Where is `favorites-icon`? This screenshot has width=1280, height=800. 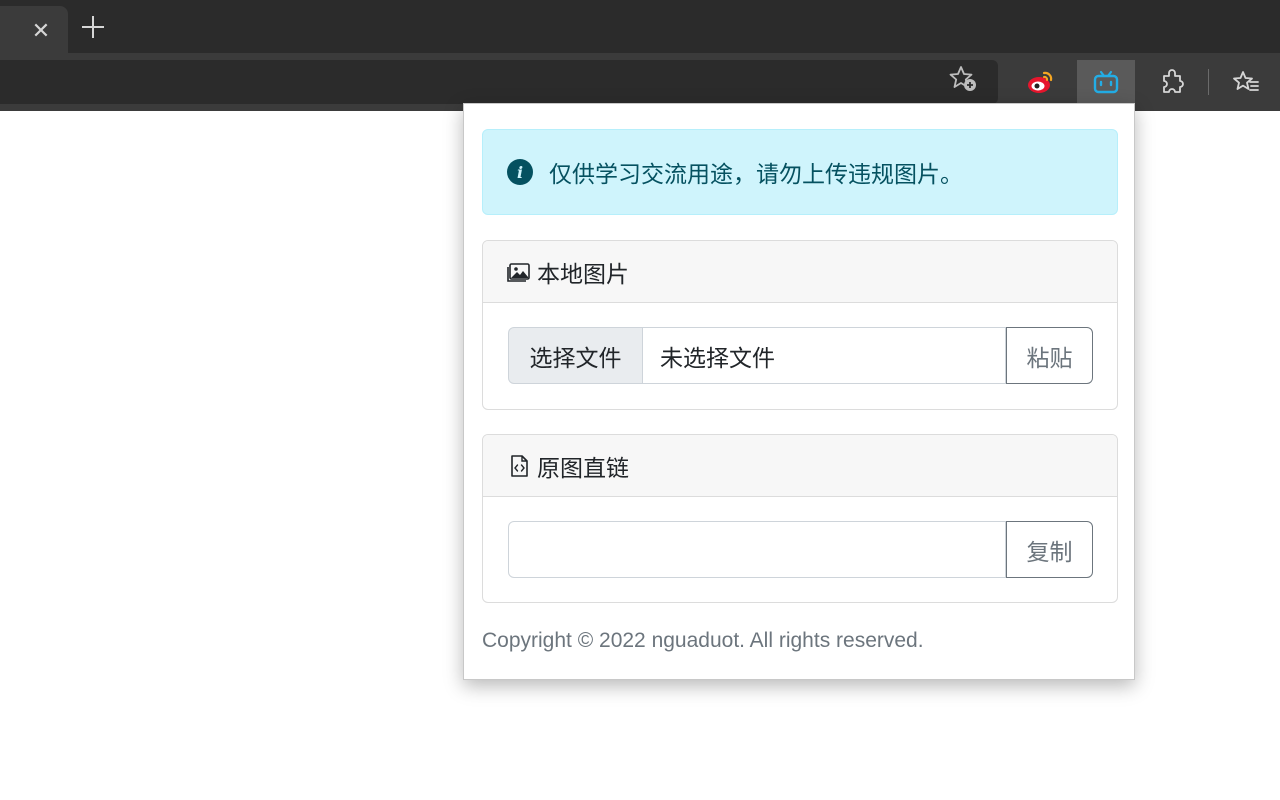 favorites-icon is located at coordinates (1246, 81).